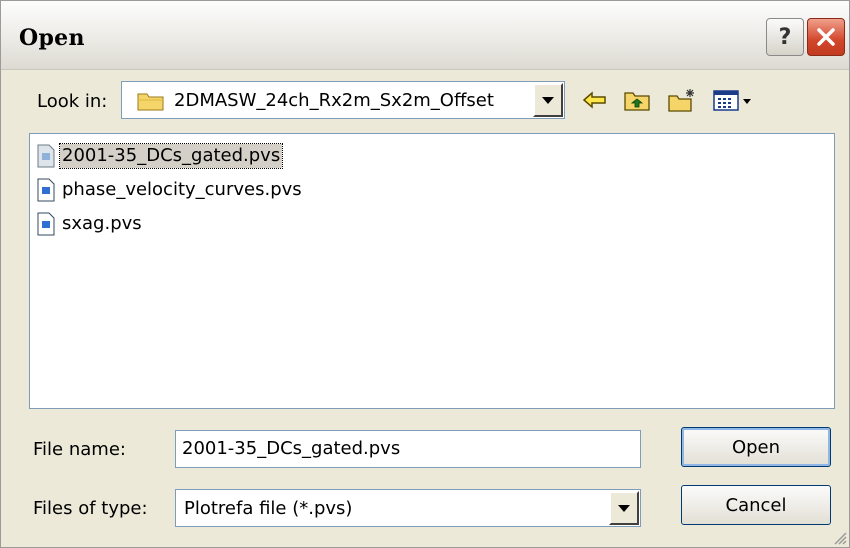 Image resolution: width=850 pixels, height=548 pixels. Describe the element at coordinates (756, 505) in the screenshot. I see `cancel-button: Cancel` at that location.